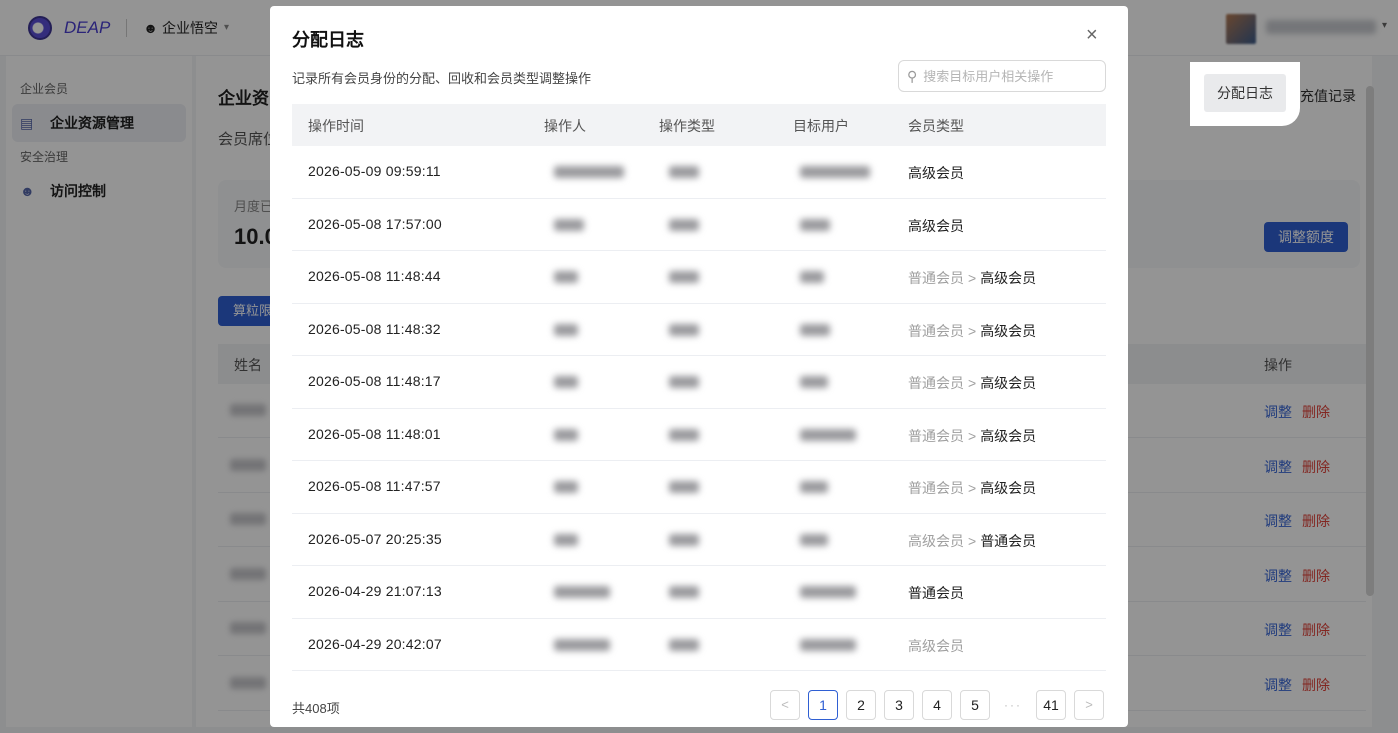 The height and width of the screenshot is (733, 1398). What do you see at coordinates (937, 705) in the screenshot?
I see `page-button-4: 4` at bounding box center [937, 705].